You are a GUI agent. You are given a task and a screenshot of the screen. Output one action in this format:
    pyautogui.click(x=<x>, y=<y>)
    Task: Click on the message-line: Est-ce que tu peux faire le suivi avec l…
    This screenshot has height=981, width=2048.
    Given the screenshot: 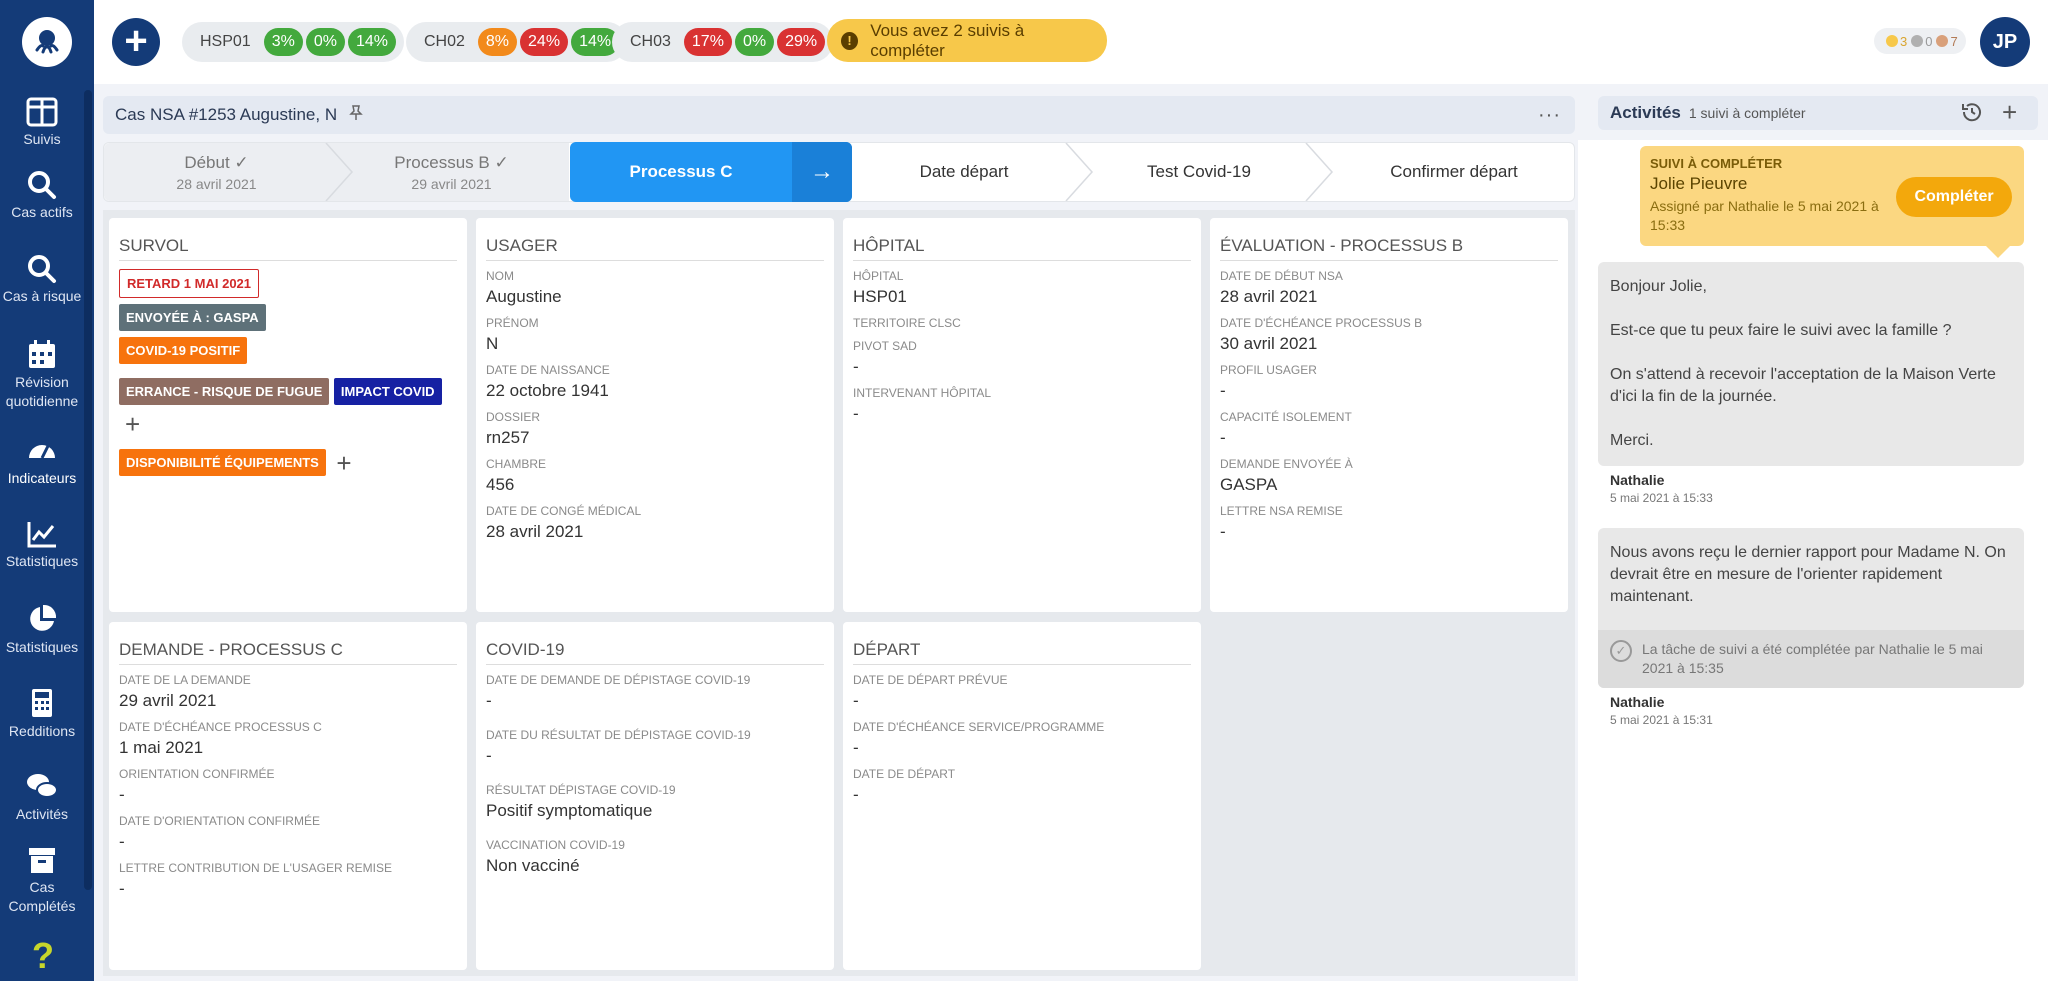 What is the action you would take?
    pyautogui.click(x=1781, y=330)
    